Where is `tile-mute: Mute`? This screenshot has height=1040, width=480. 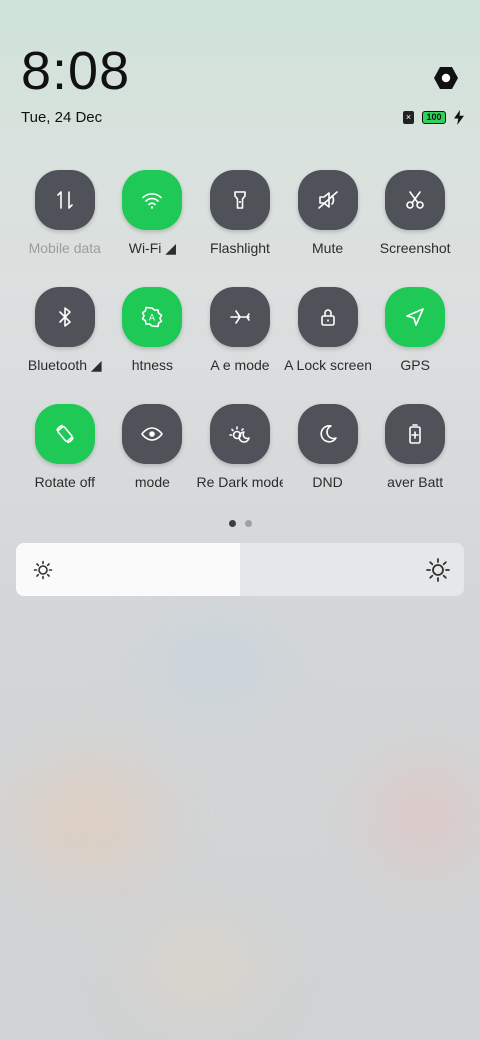
tile-mute: Mute is located at coordinates (328, 214).